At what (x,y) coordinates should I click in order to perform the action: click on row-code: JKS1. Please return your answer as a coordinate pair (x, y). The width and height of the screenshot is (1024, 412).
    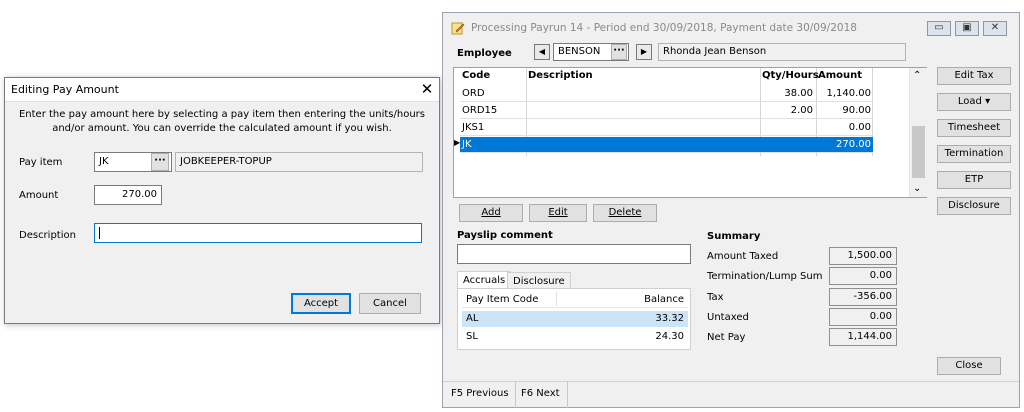
    Looking at the image, I should click on (473, 127).